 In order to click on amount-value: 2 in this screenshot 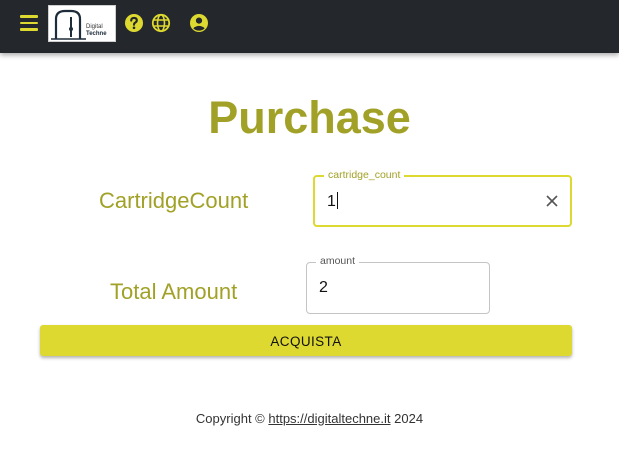, I will do `click(323, 288)`.